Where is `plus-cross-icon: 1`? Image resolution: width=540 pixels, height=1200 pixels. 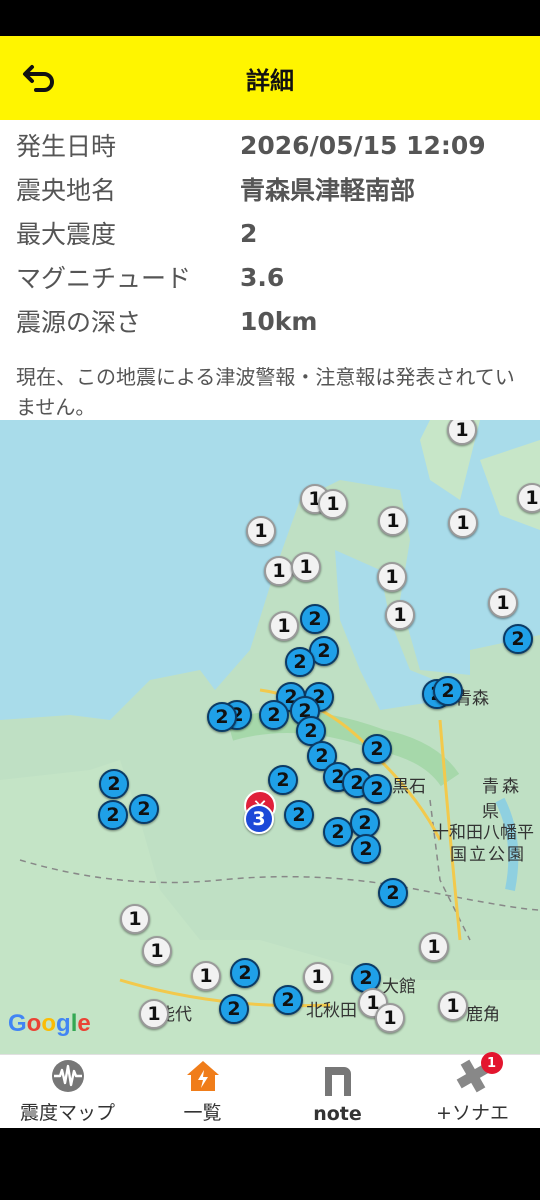
plus-cross-icon: 1 is located at coordinates (479, 1073).